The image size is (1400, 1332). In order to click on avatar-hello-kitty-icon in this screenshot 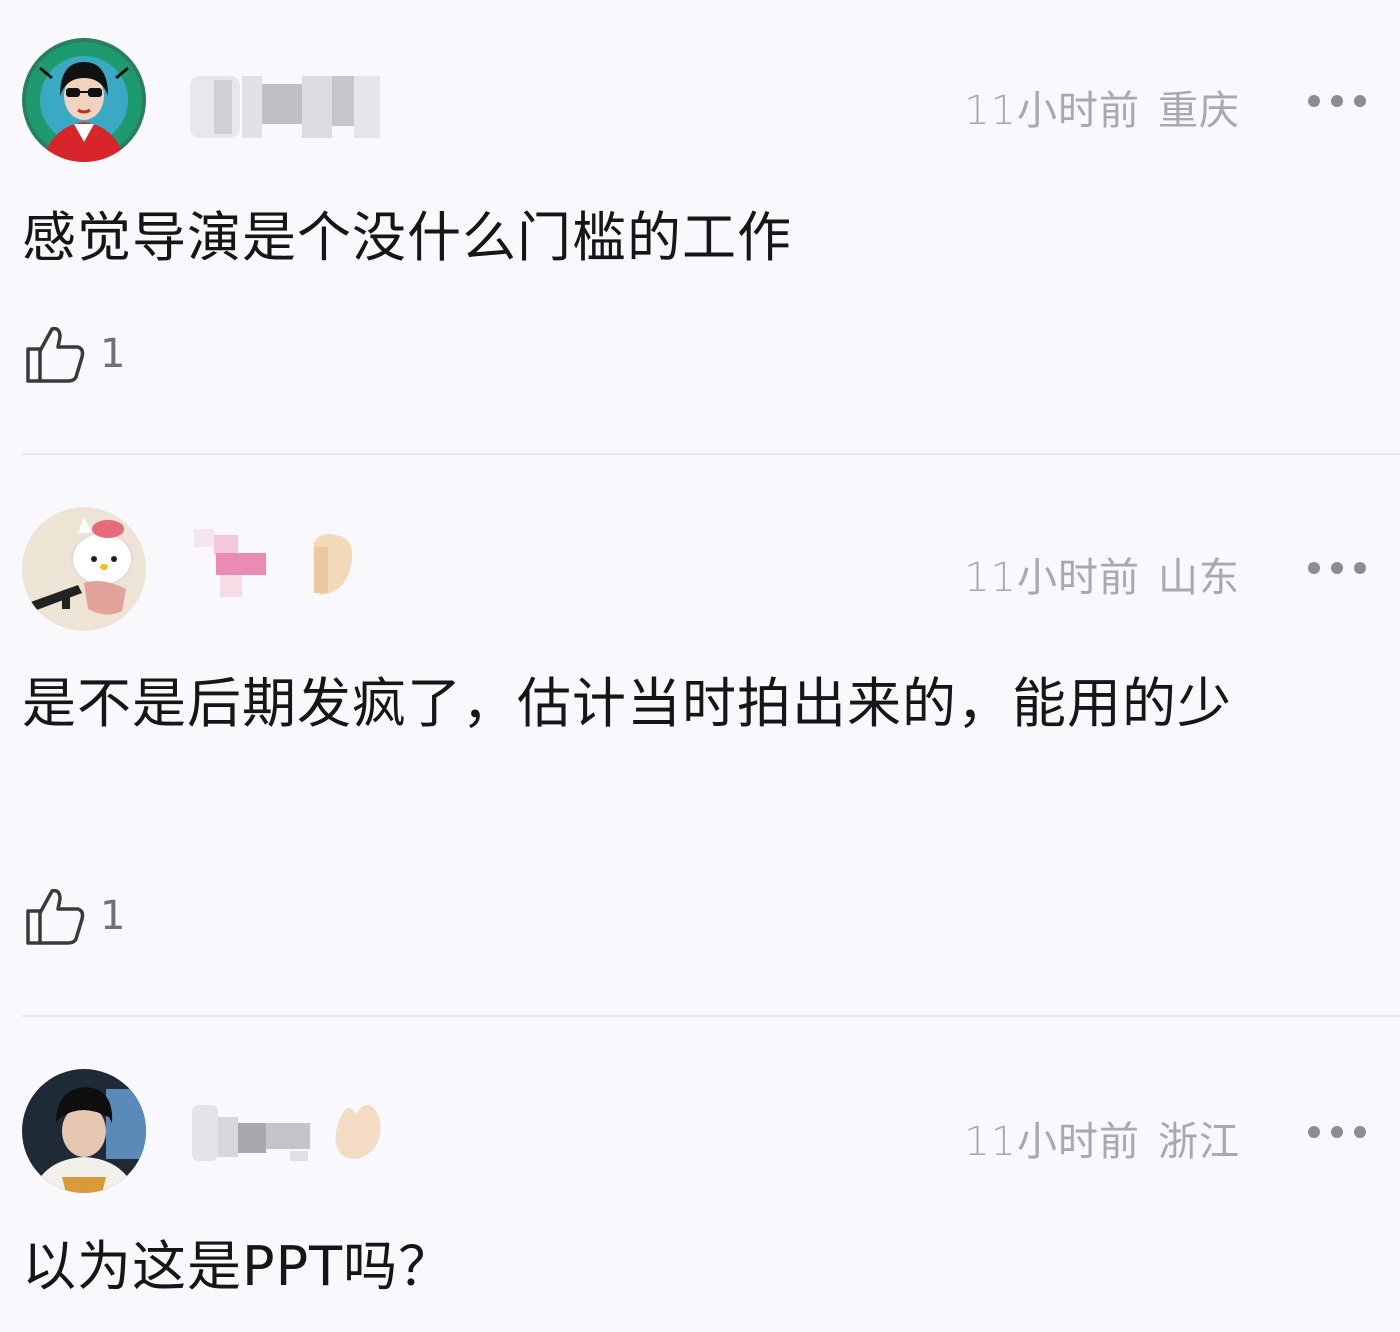, I will do `click(84, 569)`.